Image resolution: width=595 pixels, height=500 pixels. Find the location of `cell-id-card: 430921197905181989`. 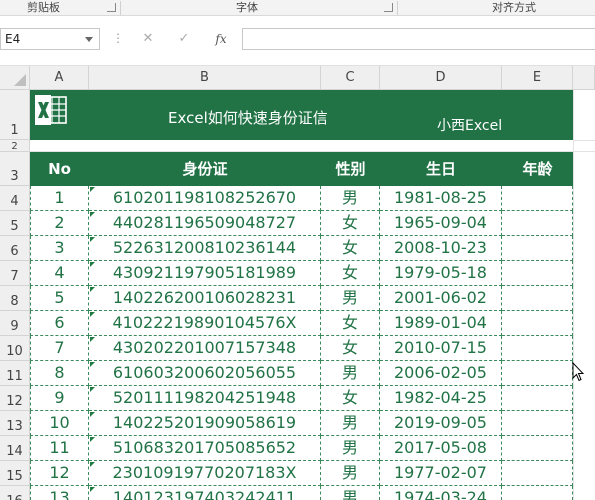

cell-id-card: 430921197905181989 is located at coordinates (205, 273).